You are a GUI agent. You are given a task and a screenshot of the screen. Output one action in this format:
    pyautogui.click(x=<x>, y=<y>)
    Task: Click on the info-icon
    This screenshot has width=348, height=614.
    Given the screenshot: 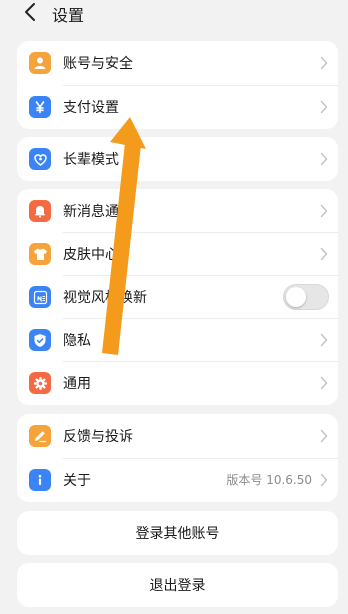 What is the action you would take?
    pyautogui.click(x=40, y=480)
    